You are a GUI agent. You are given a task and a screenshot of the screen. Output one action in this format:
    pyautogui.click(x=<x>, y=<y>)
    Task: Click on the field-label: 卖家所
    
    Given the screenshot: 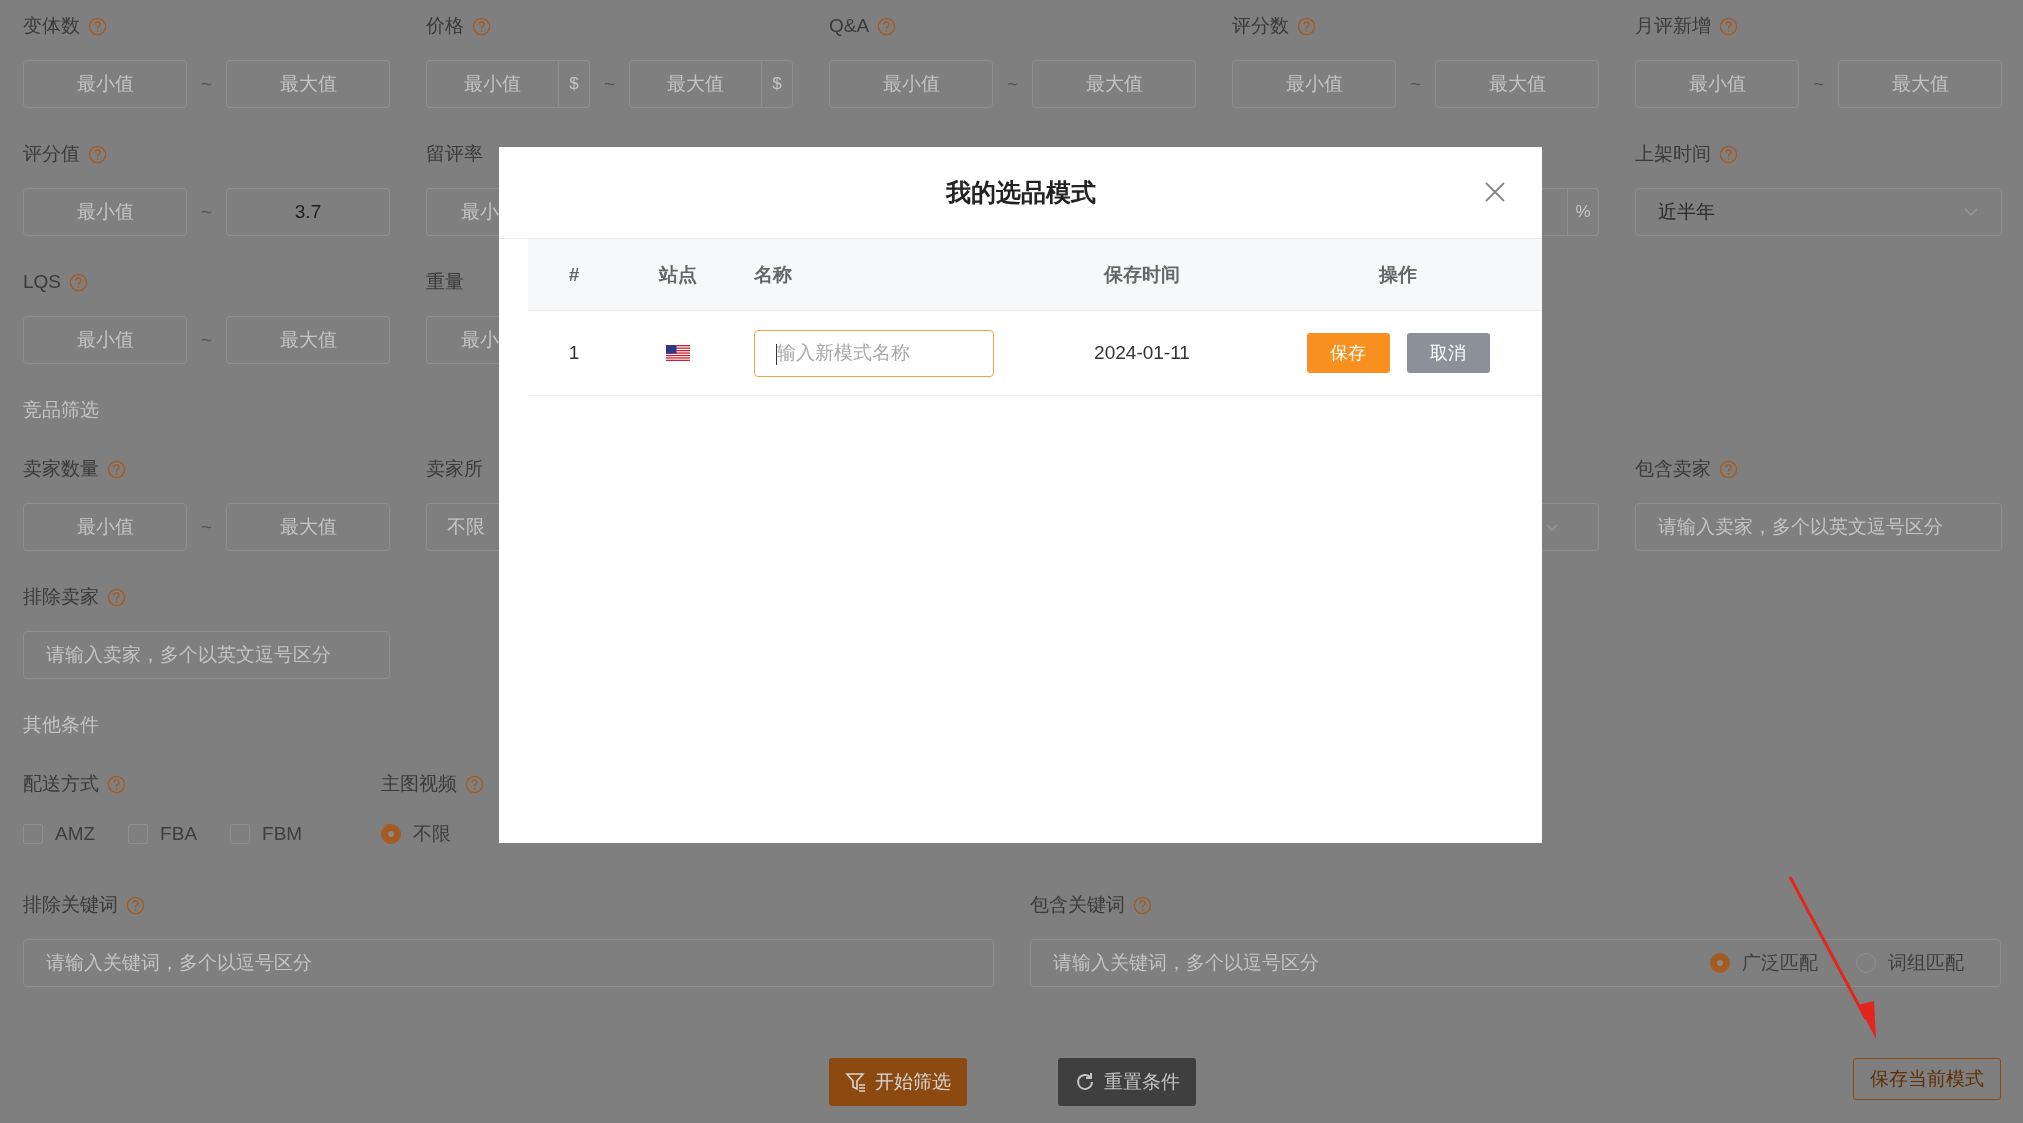 What is the action you would take?
    pyautogui.click(x=454, y=469)
    